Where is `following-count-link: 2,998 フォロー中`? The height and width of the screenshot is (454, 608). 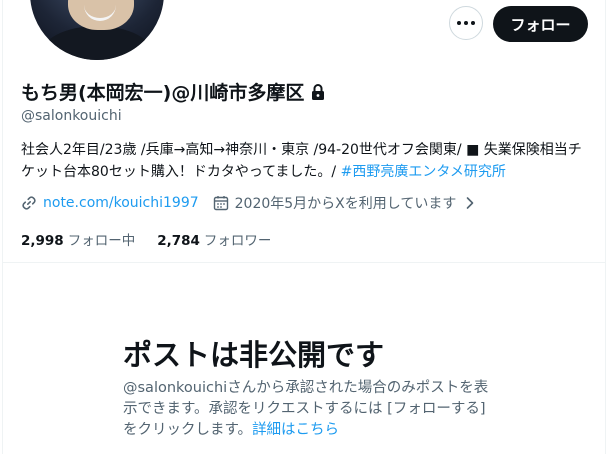
following-count-link: 2,998 フォロー中 is located at coordinates (78, 239).